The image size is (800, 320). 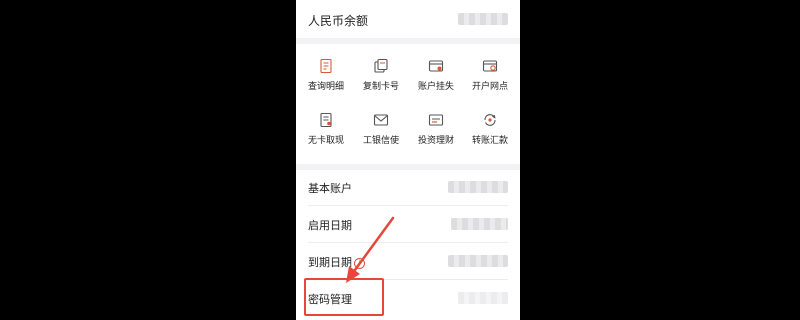 I want to click on annotation-arrow, so click(x=370, y=249).